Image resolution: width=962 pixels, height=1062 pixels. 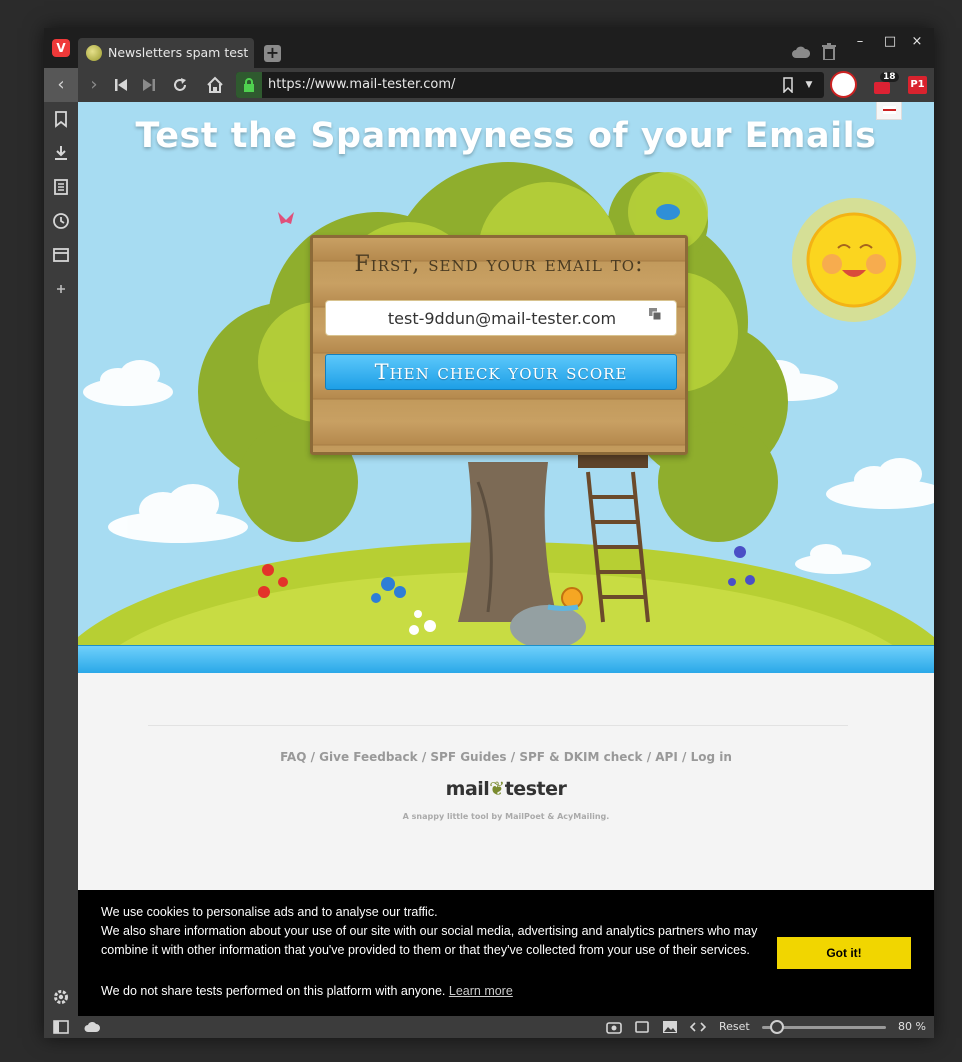 I want to click on footer-divider, so click(x=498, y=725).